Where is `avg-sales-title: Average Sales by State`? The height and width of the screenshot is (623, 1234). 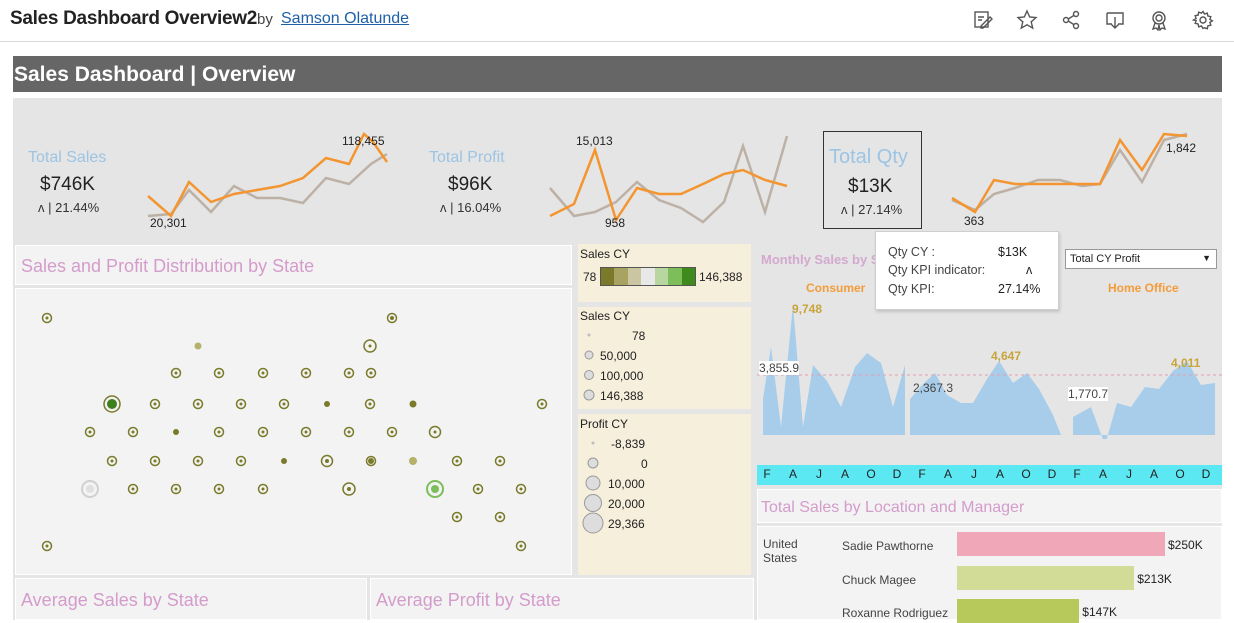 avg-sales-title: Average Sales by State is located at coordinates (115, 600).